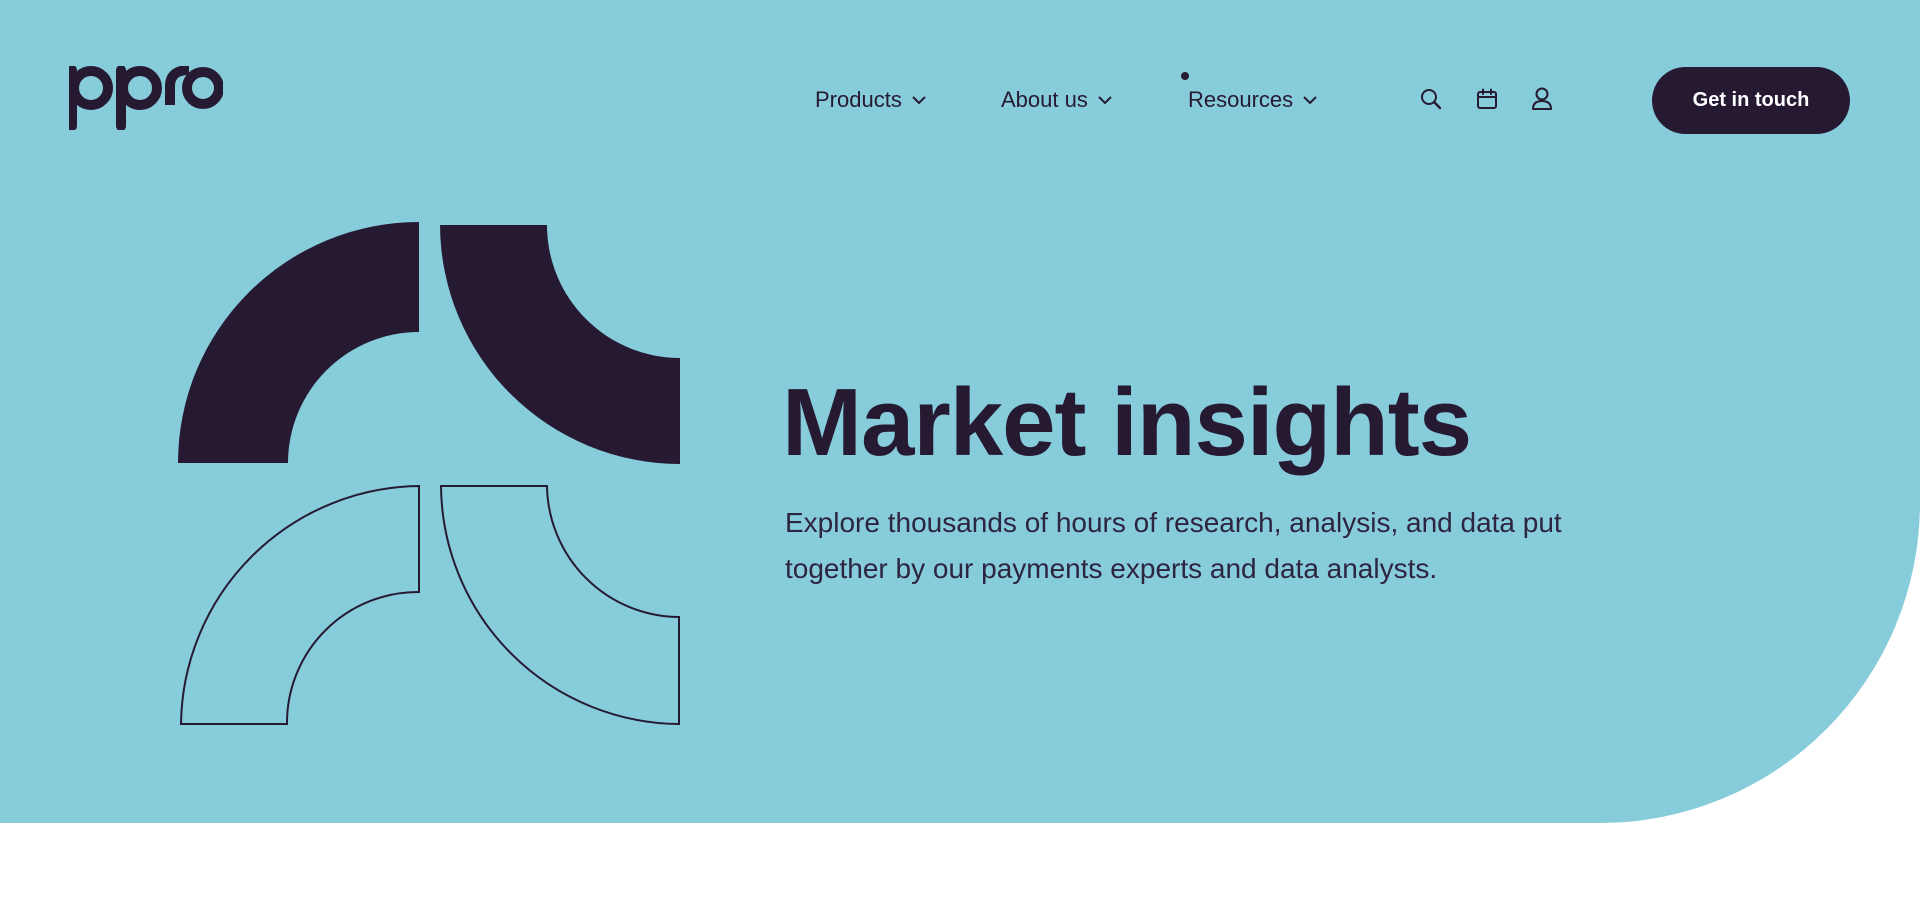 Image resolution: width=1920 pixels, height=898 pixels. What do you see at coordinates (858, 99) in the screenshot?
I see `nav-products-label: Products` at bounding box center [858, 99].